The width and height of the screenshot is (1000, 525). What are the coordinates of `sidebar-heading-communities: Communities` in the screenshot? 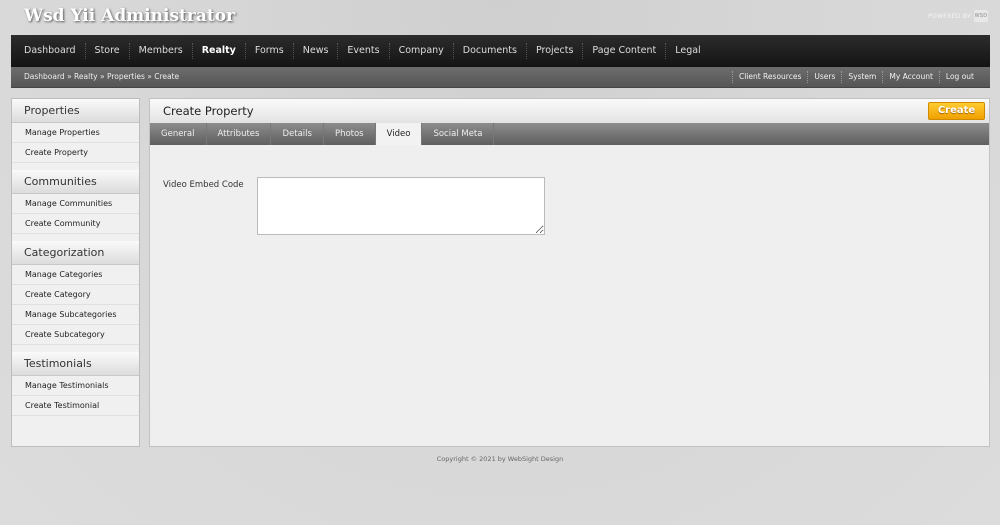 It's located at (75, 182).